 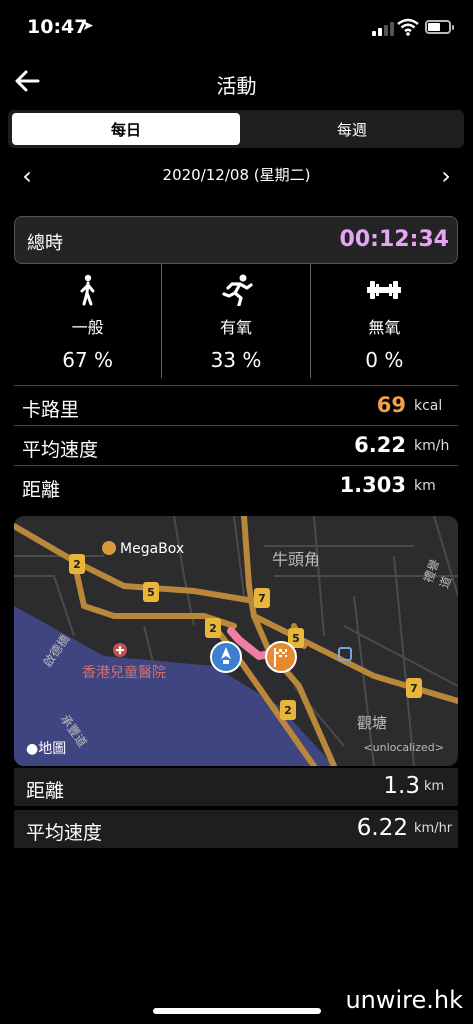 I want to click on summary-distance-label: 距離, so click(x=45, y=791).